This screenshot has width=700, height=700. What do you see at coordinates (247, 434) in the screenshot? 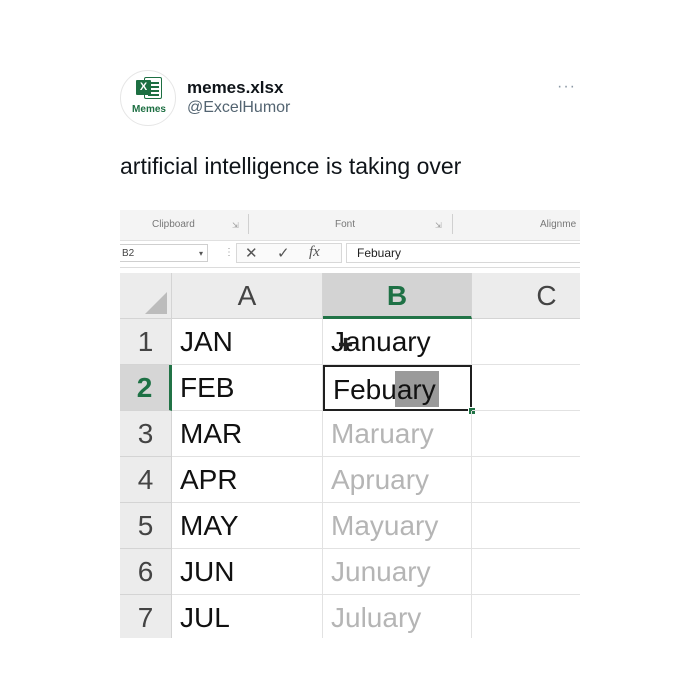
I see `cell-a3: MAR` at bounding box center [247, 434].